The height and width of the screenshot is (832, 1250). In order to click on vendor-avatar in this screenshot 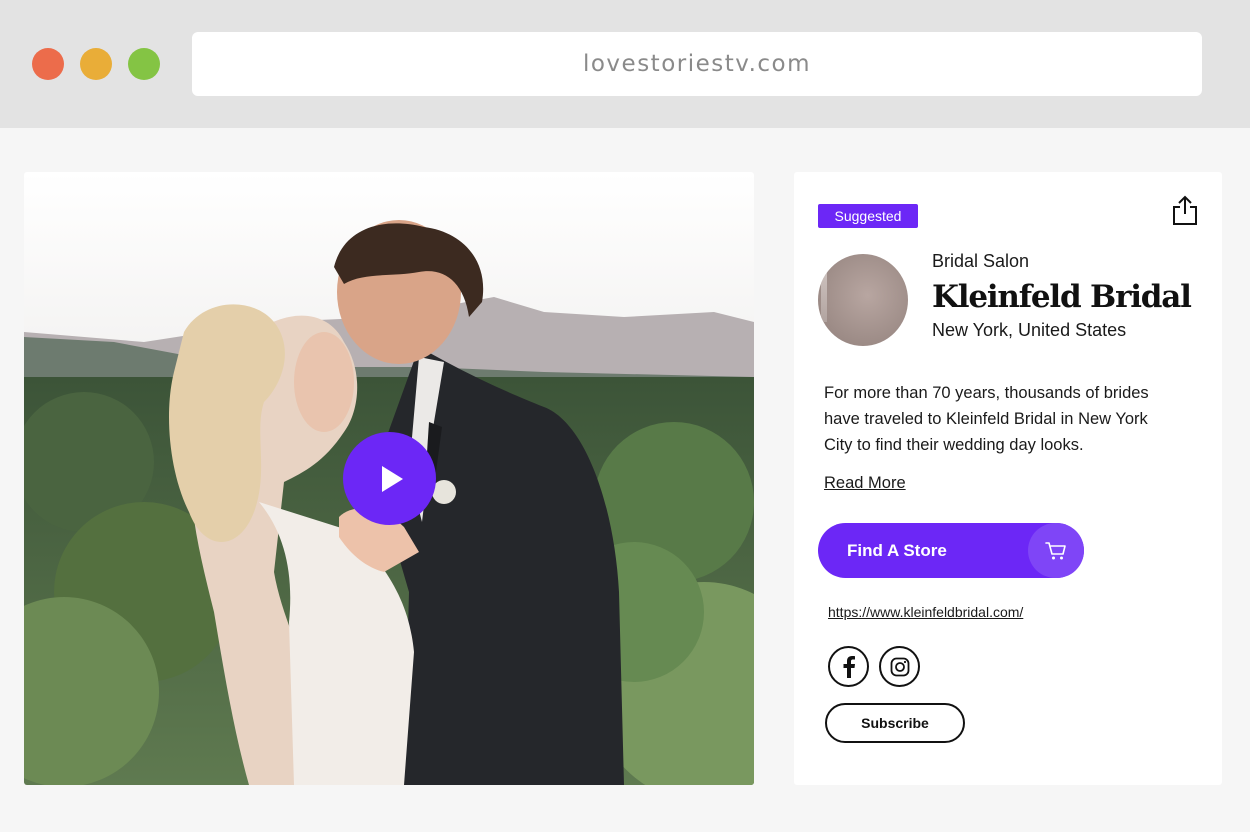, I will do `click(863, 300)`.